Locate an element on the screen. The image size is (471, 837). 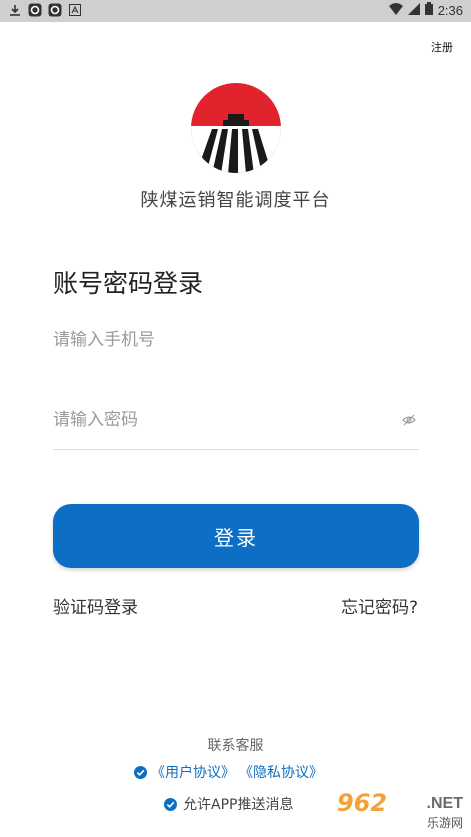
push-check-icon is located at coordinates (170, 804).